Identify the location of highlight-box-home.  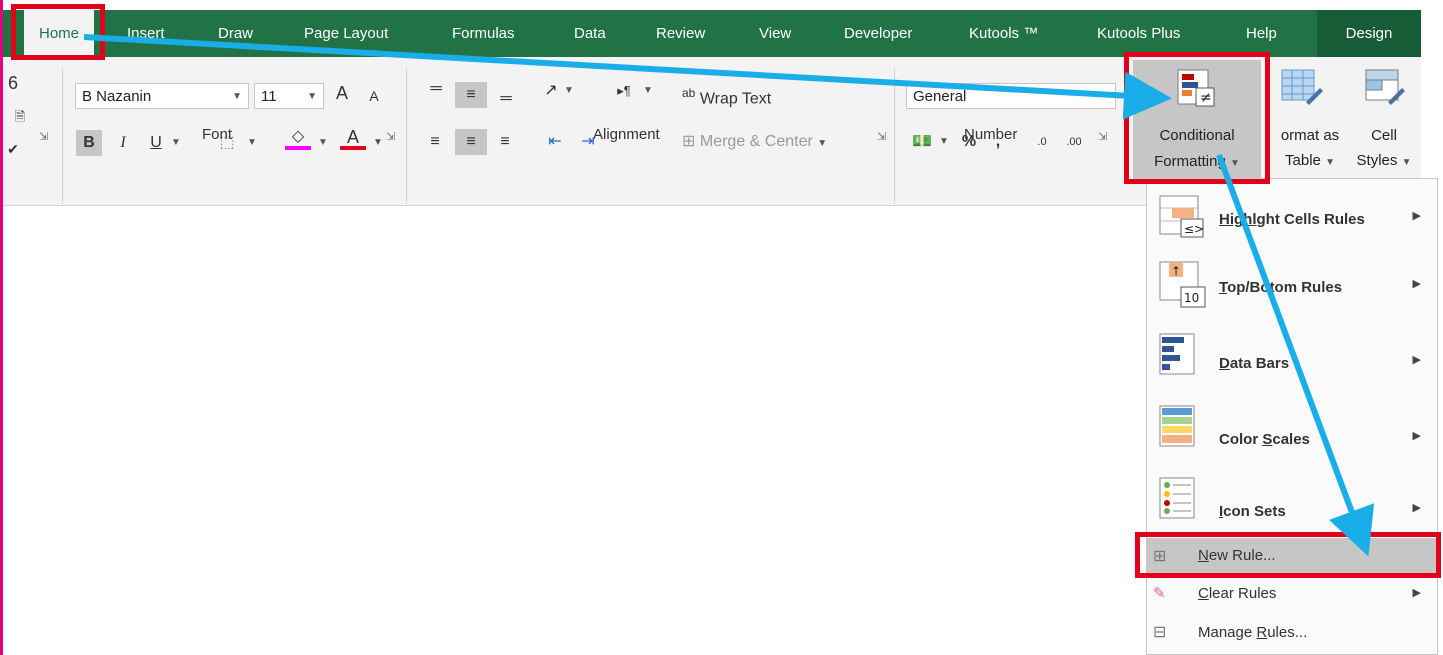
(58, 32).